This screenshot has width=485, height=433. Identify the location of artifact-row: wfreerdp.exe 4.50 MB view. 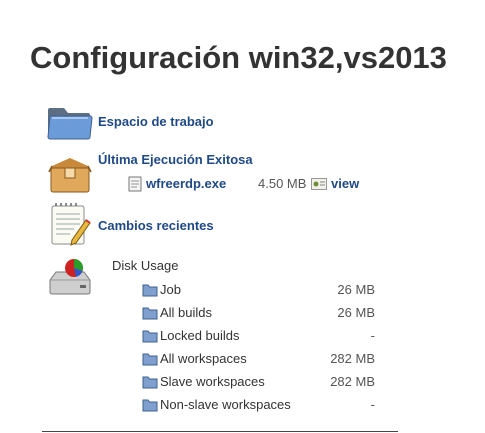
(258, 184).